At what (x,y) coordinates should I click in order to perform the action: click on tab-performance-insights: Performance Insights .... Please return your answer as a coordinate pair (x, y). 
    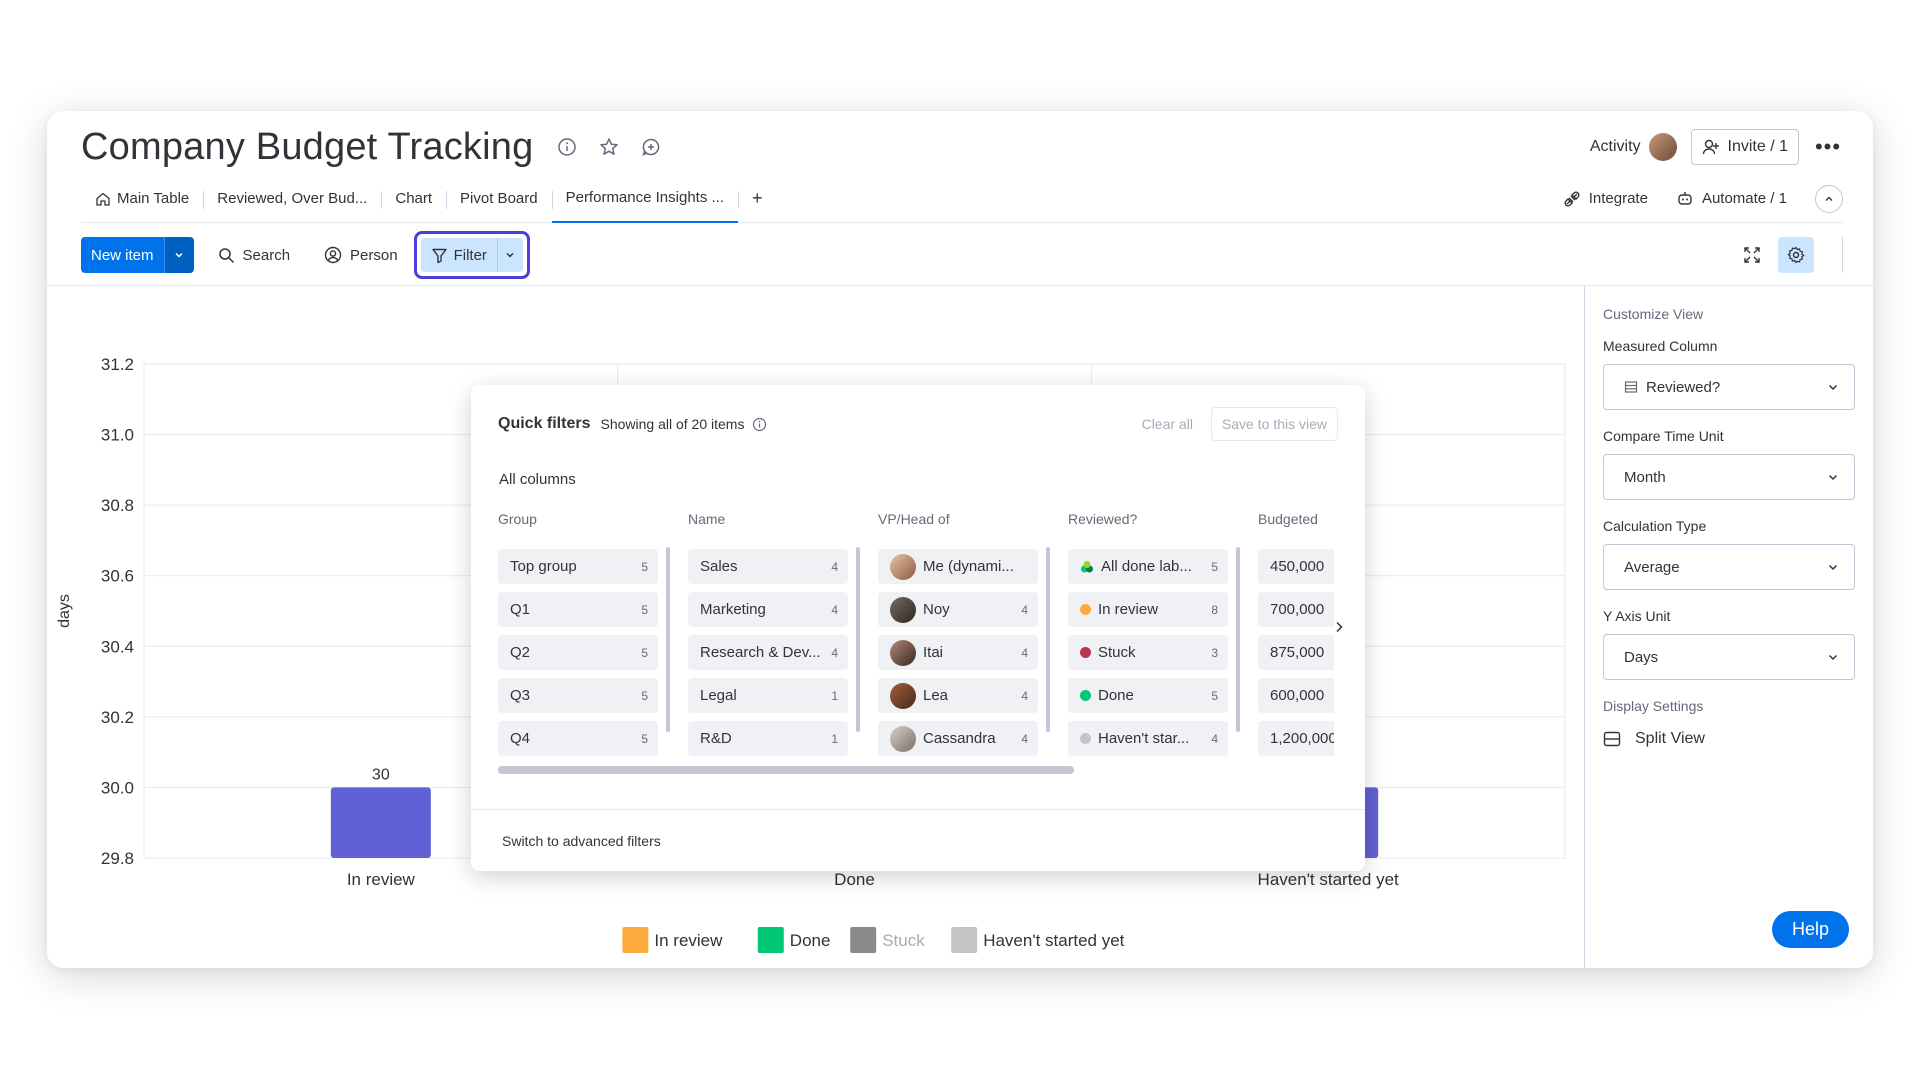
    Looking at the image, I should click on (644, 199).